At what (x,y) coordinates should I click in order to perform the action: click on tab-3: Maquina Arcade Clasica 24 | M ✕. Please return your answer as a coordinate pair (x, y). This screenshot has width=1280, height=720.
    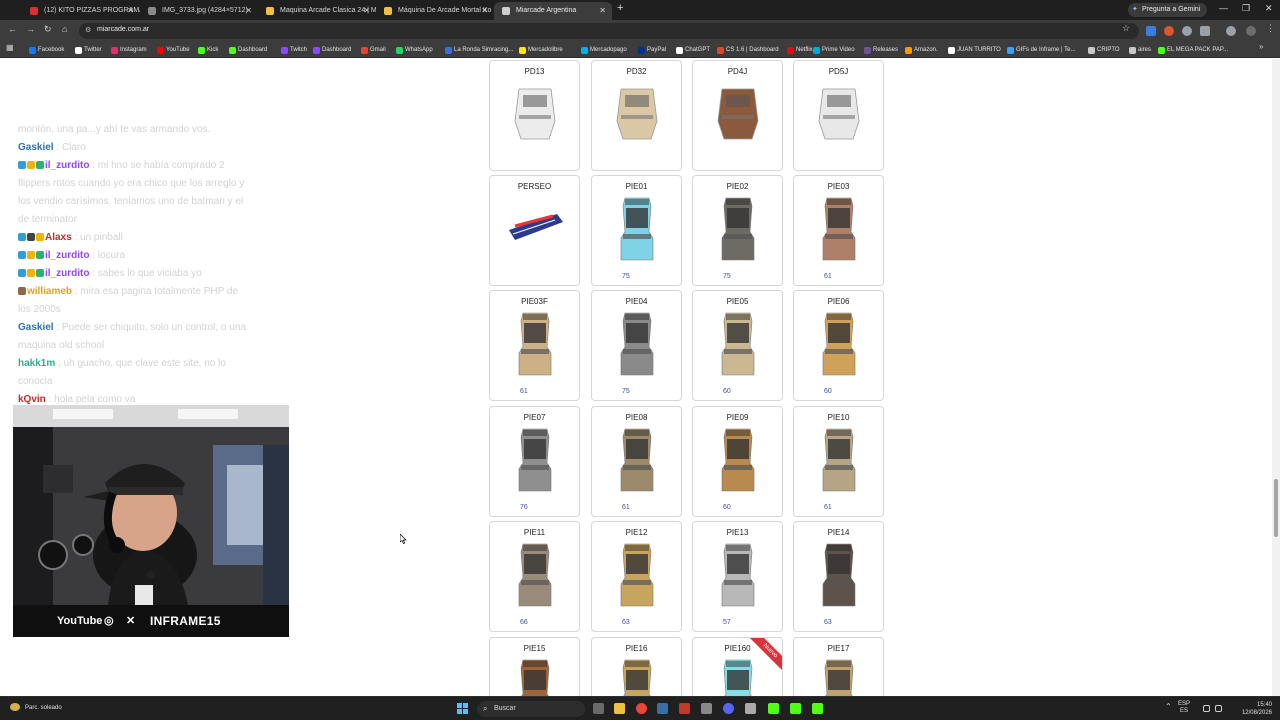
    Looking at the image, I should click on (317, 11).